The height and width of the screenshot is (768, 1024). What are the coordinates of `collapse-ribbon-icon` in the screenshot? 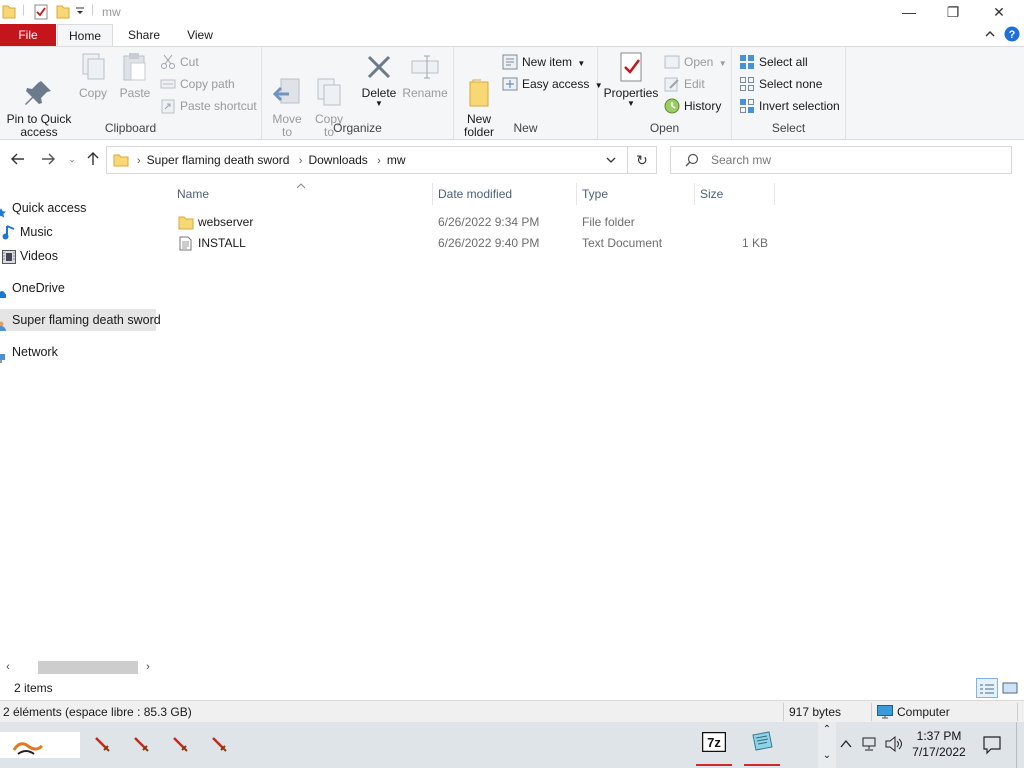 It's located at (990, 35).